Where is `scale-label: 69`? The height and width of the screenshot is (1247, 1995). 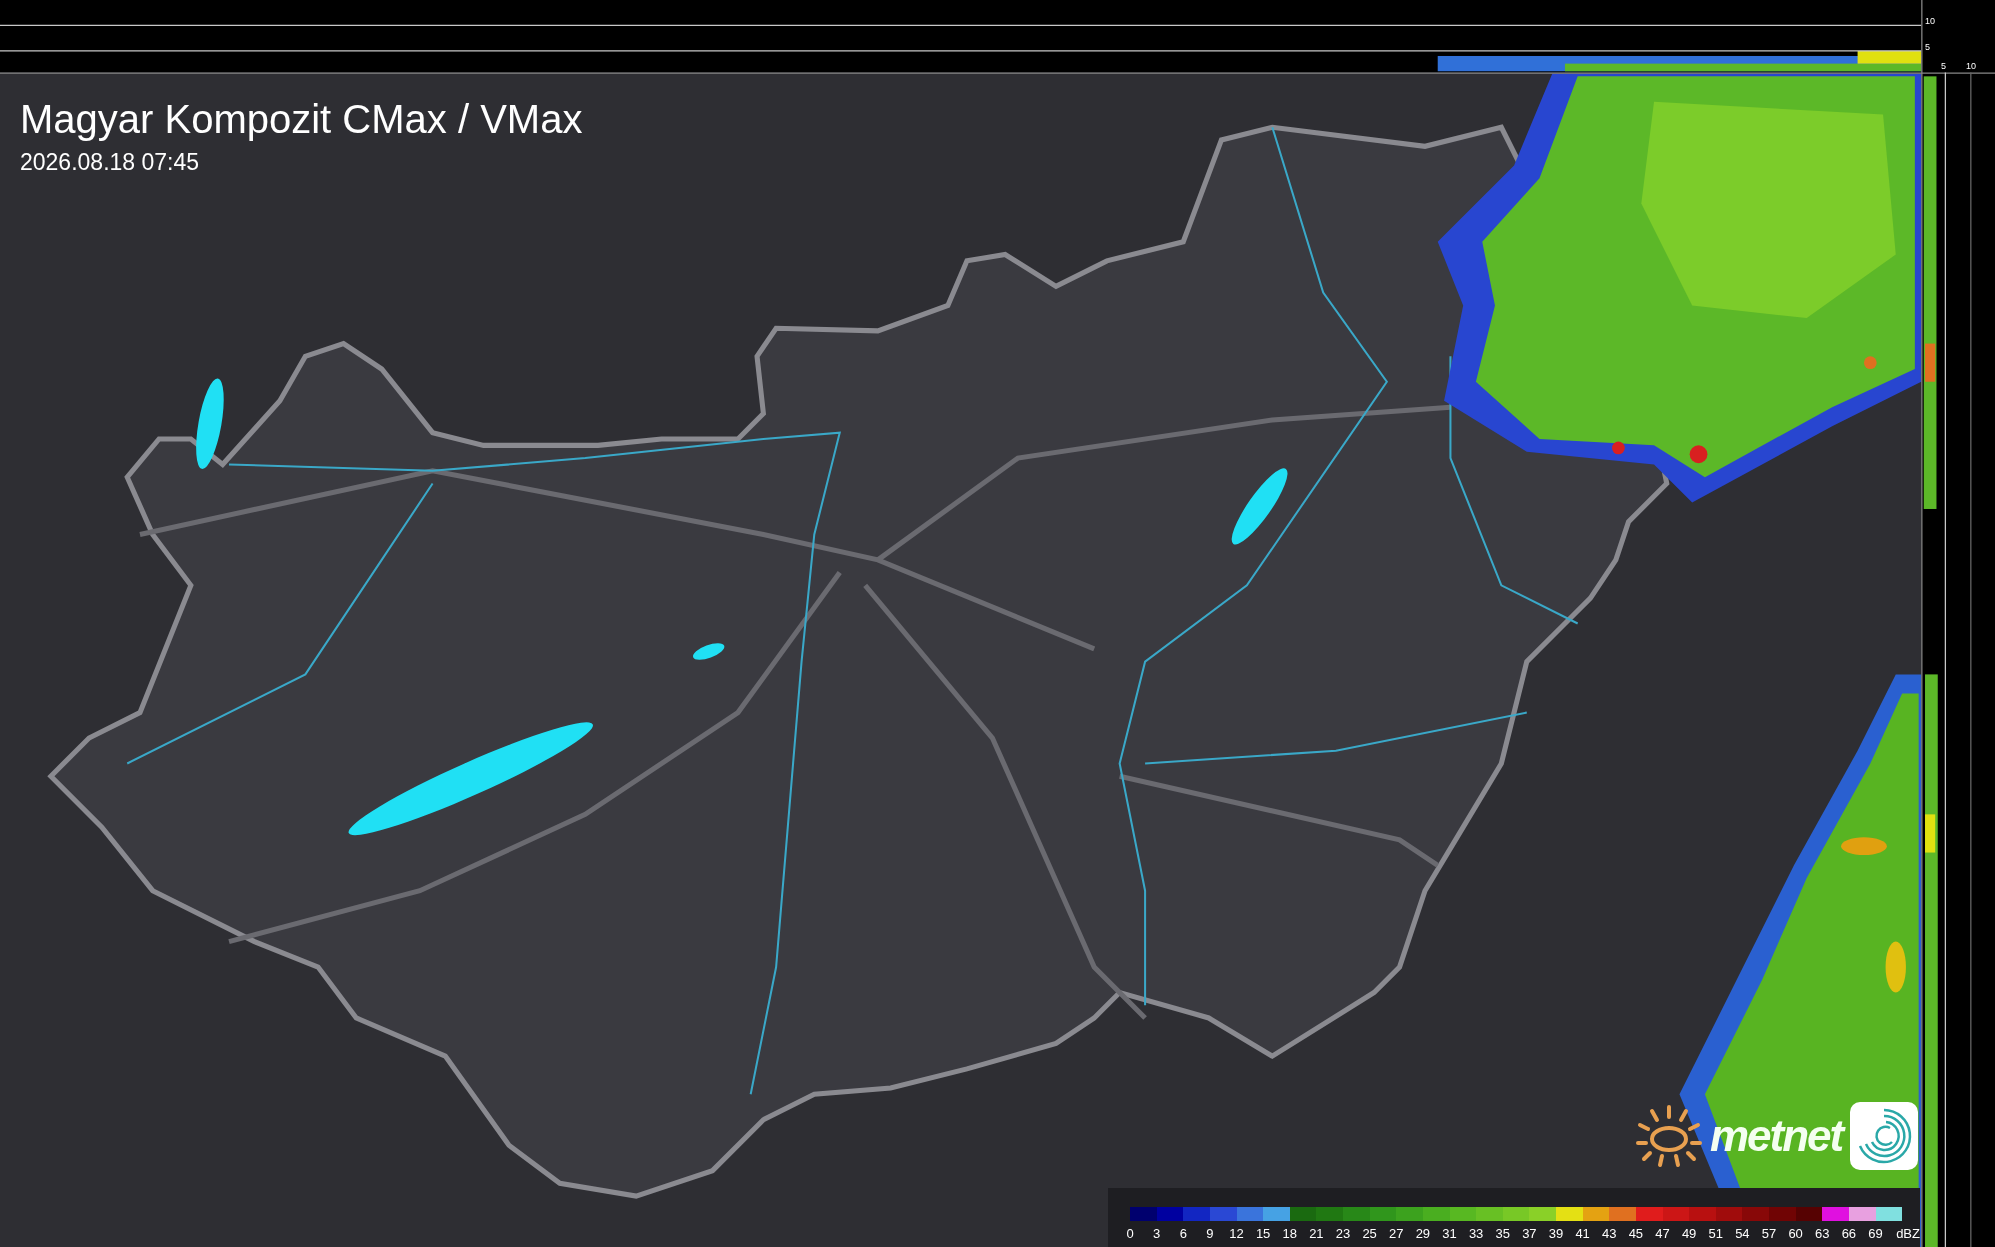 scale-label: 69 is located at coordinates (1875, 1234).